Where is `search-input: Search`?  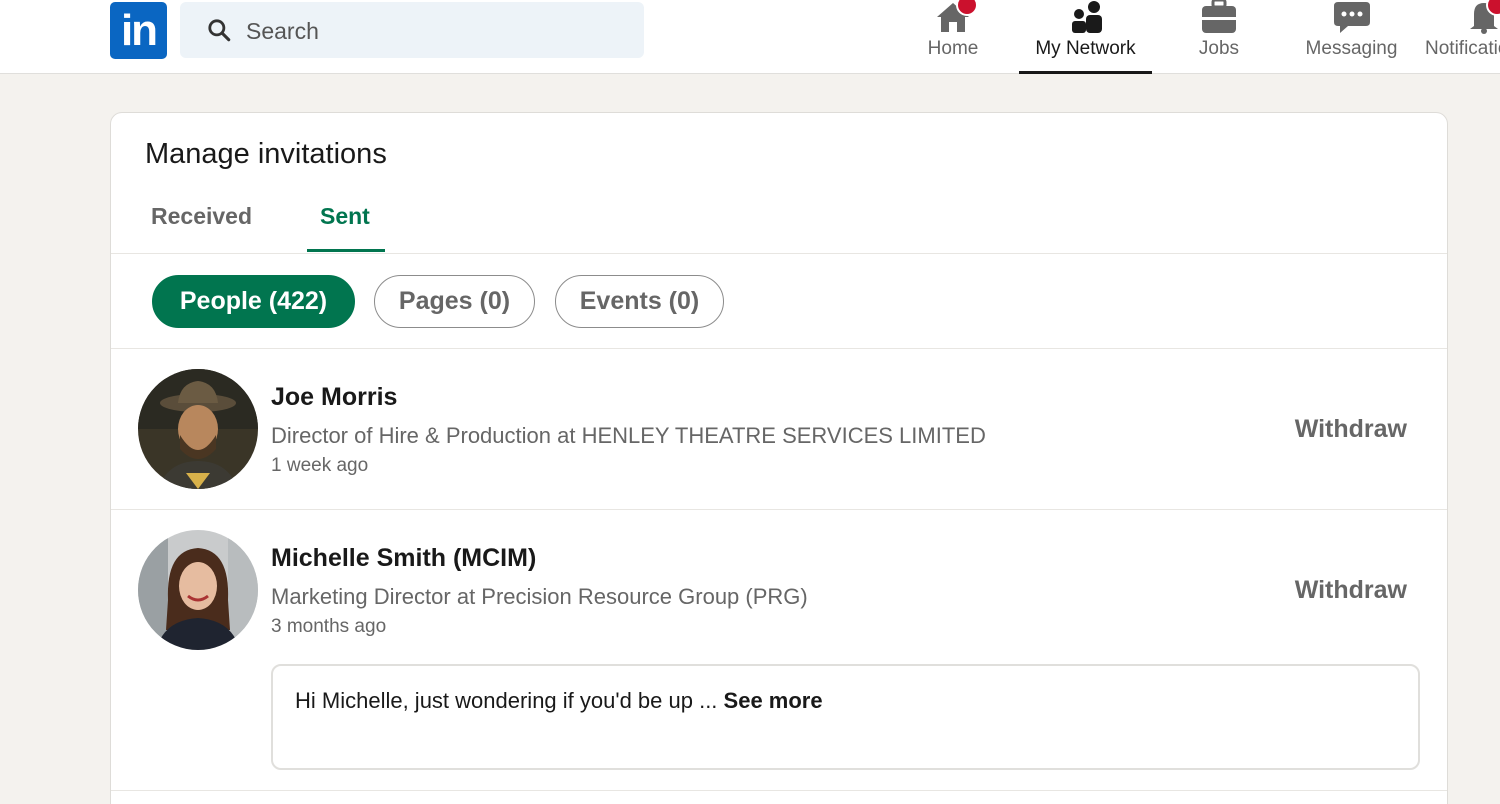
search-input: Search is located at coordinates (412, 30).